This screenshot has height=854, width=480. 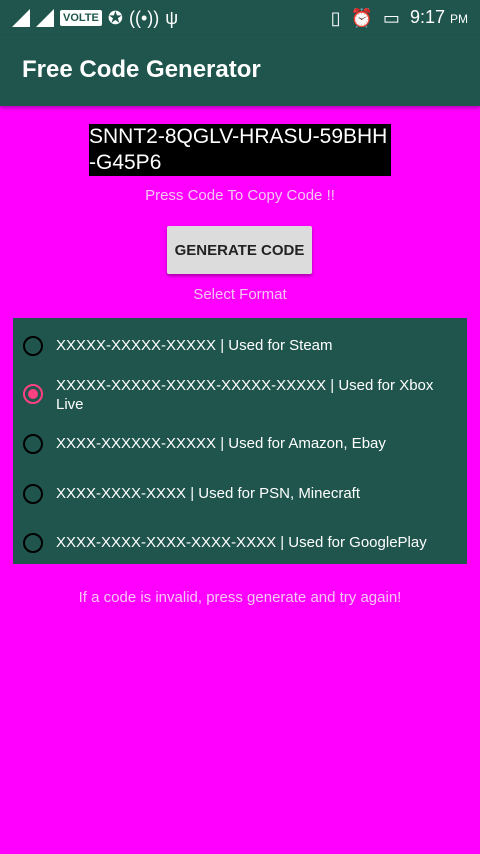 I want to click on app-title: Free Code Generator, so click(x=141, y=69).